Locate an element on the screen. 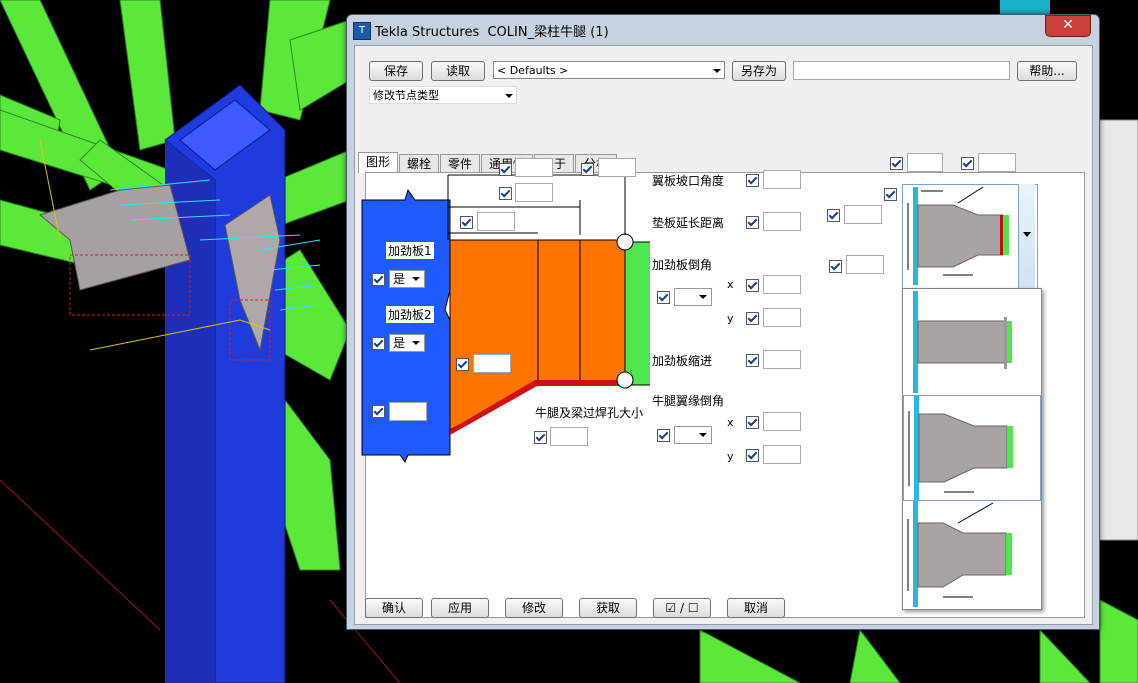  column-dim-checkbox is located at coordinates (378, 411).